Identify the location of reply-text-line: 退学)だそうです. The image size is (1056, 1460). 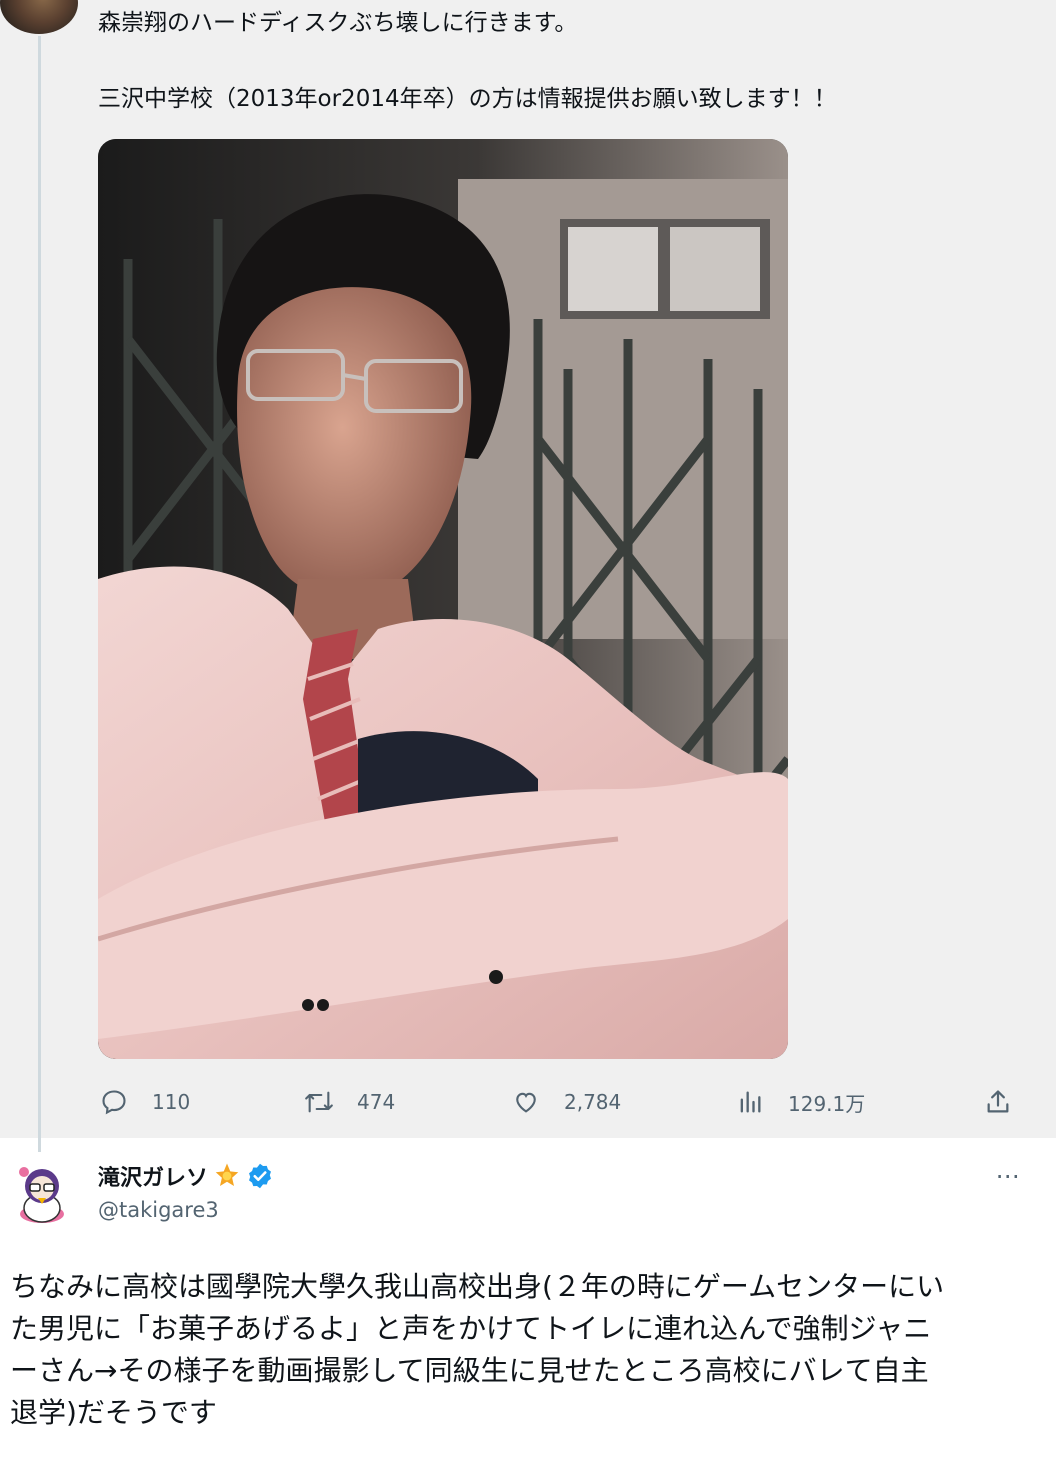
(113, 1412).